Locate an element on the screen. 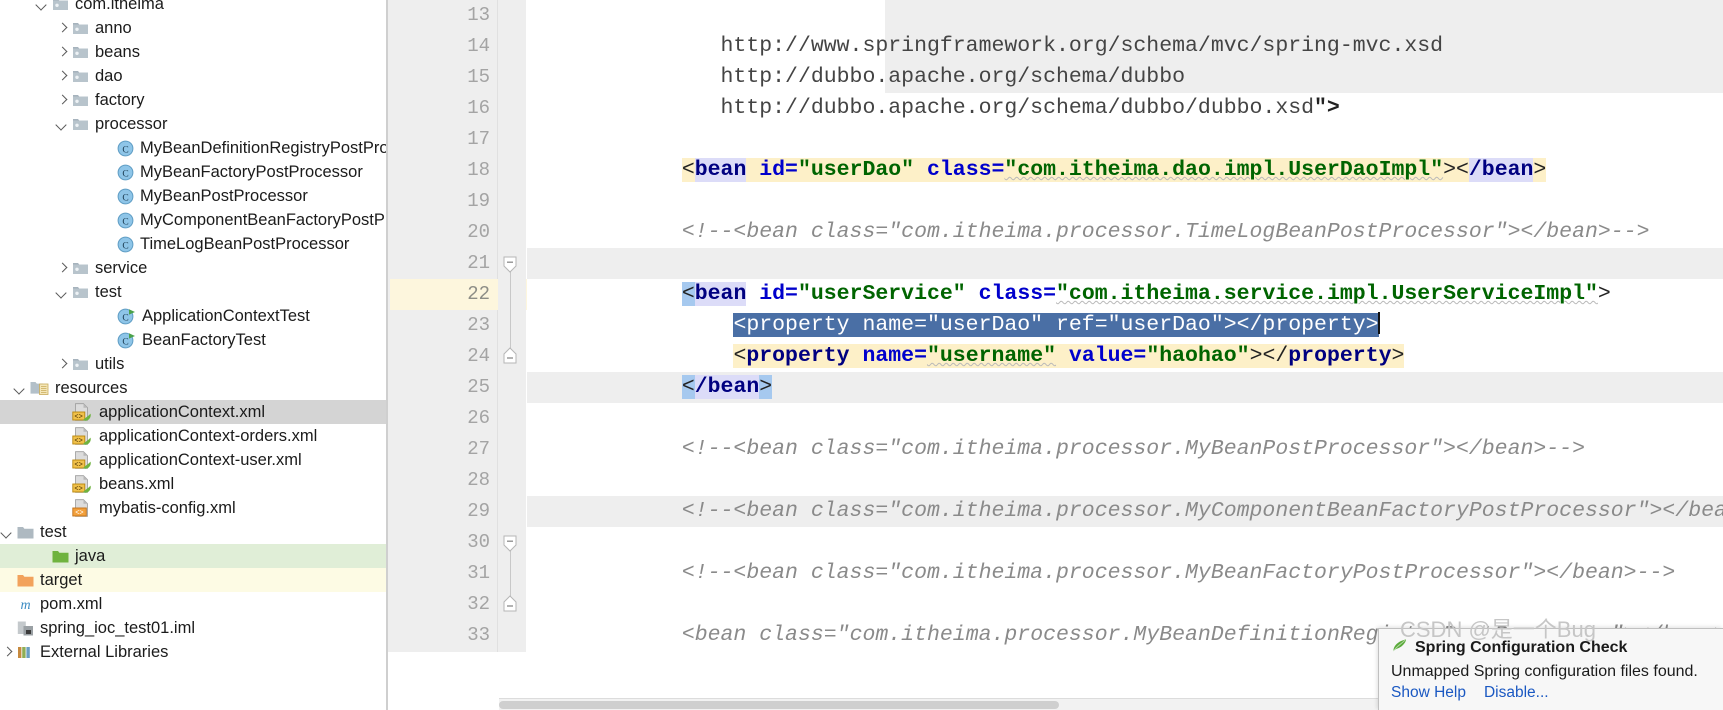 The width and height of the screenshot is (1723, 710). line-number-18: 18 is located at coordinates (439, 170).